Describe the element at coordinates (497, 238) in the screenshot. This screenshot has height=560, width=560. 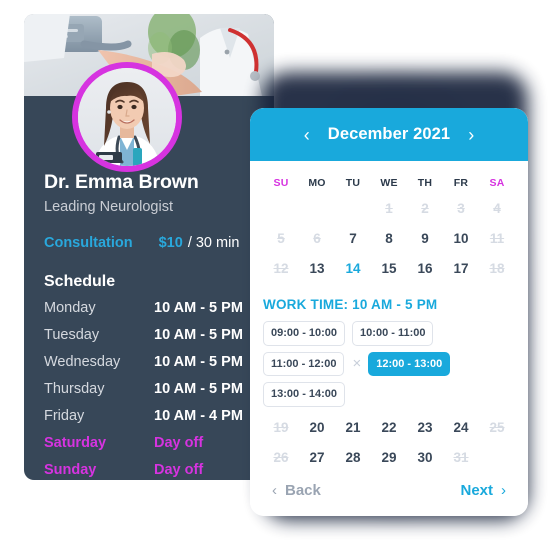
I see `calendar-day-cell: 11` at that location.